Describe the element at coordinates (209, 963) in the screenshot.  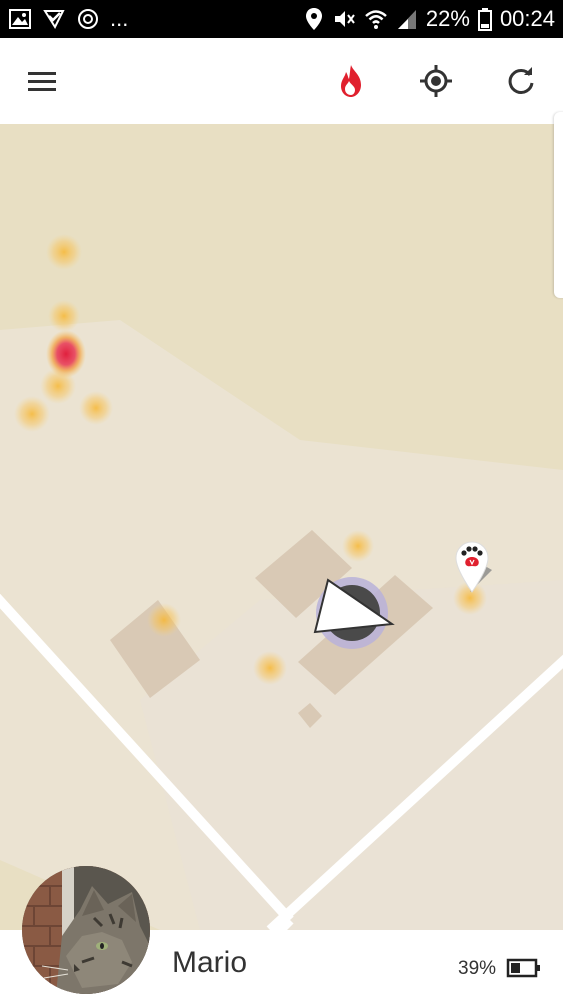
I see `pet-name: Mario` at that location.